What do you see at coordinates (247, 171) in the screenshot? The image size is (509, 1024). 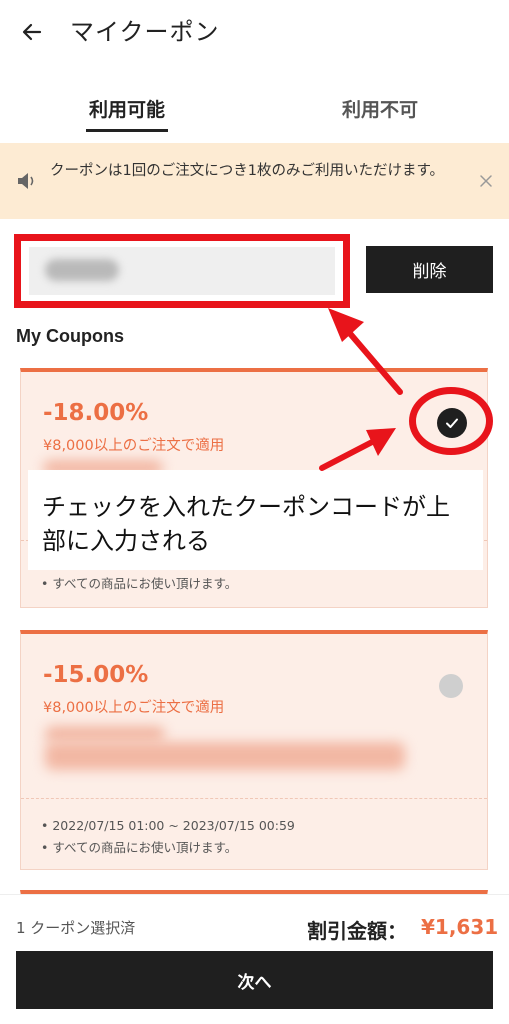 I see `notice-text: クーポンは1回のご注文につき1枚のみご利用いただけます。` at bounding box center [247, 171].